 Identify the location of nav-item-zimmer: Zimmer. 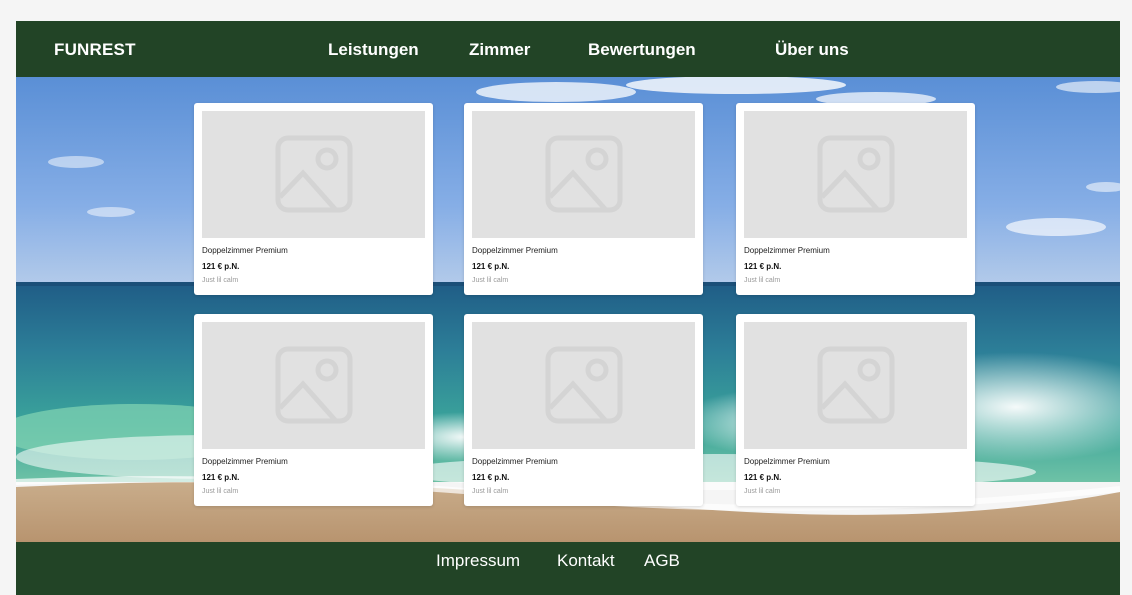
(499, 50).